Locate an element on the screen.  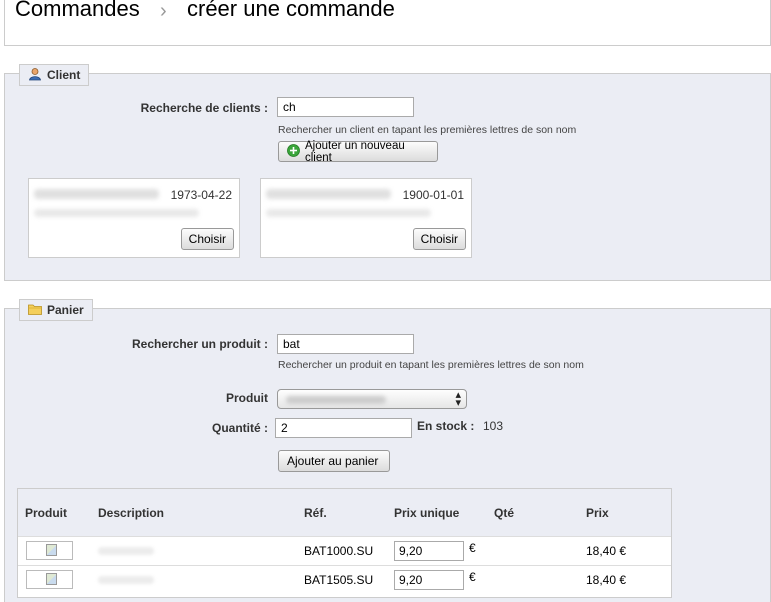
quantity-input is located at coordinates (343, 428).